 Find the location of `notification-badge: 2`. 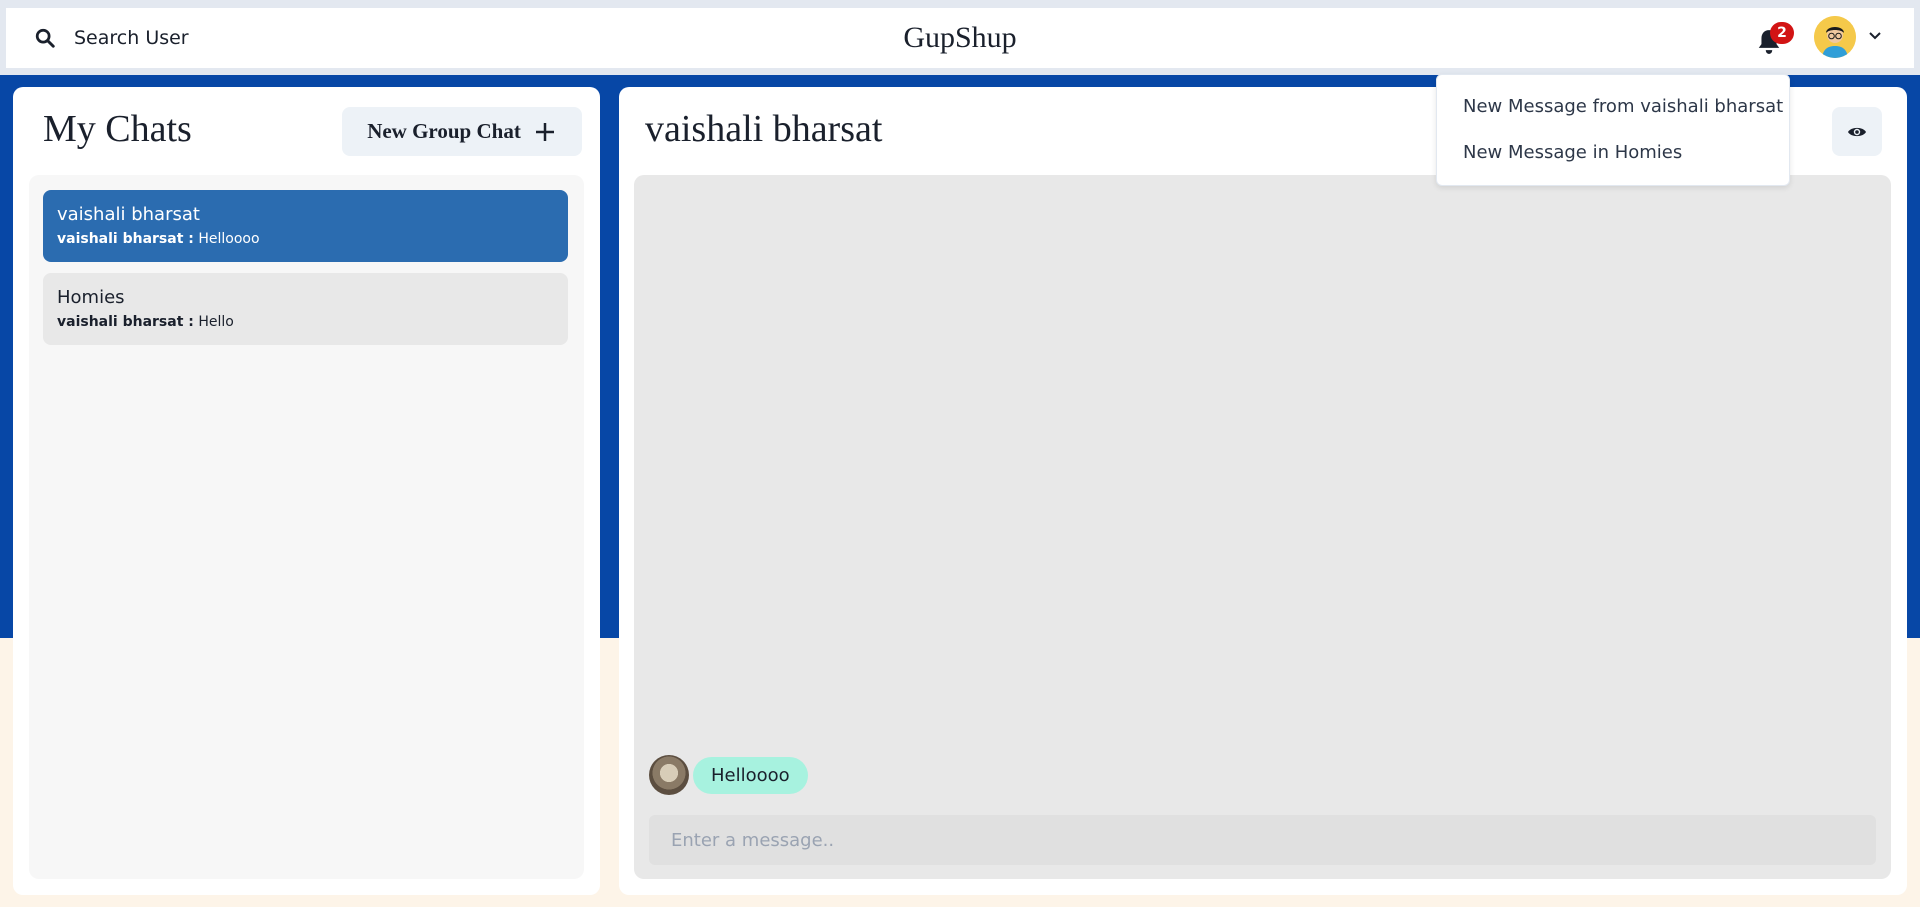

notification-badge: 2 is located at coordinates (1782, 33).